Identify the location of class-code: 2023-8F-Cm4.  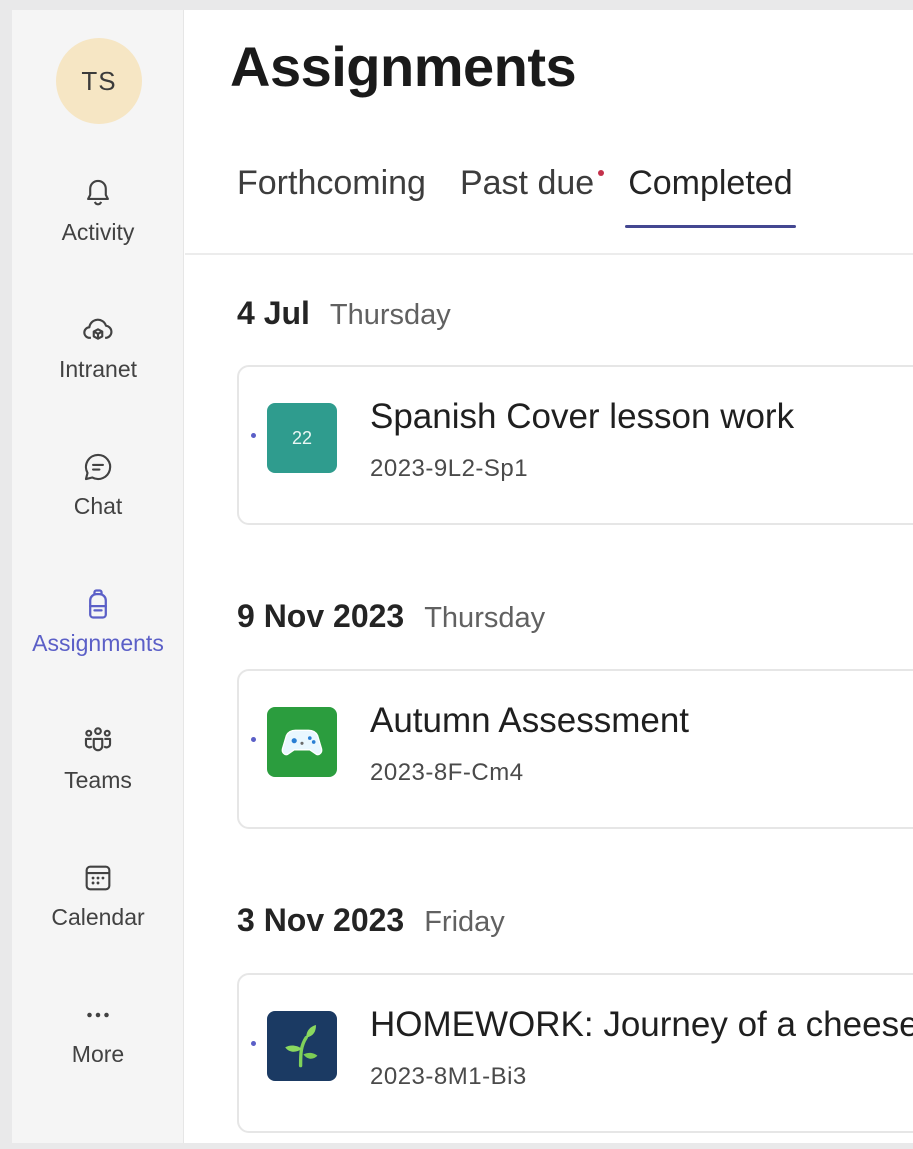
(447, 772).